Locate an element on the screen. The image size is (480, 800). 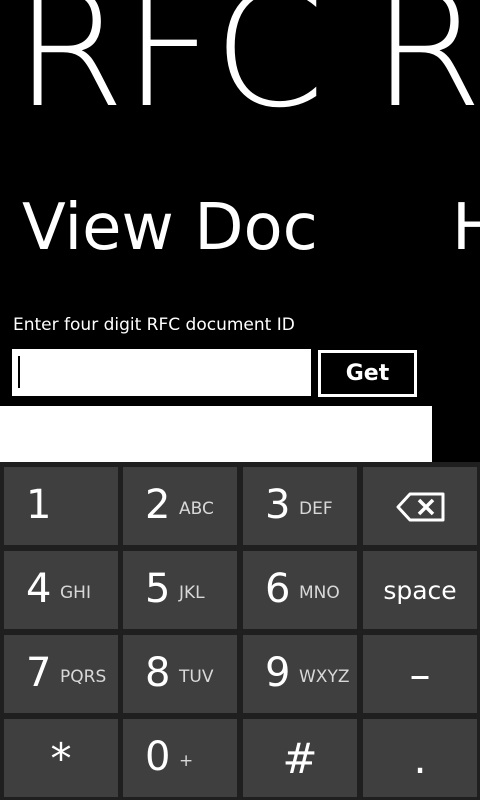
key-letters: GHI is located at coordinates (75, 593).